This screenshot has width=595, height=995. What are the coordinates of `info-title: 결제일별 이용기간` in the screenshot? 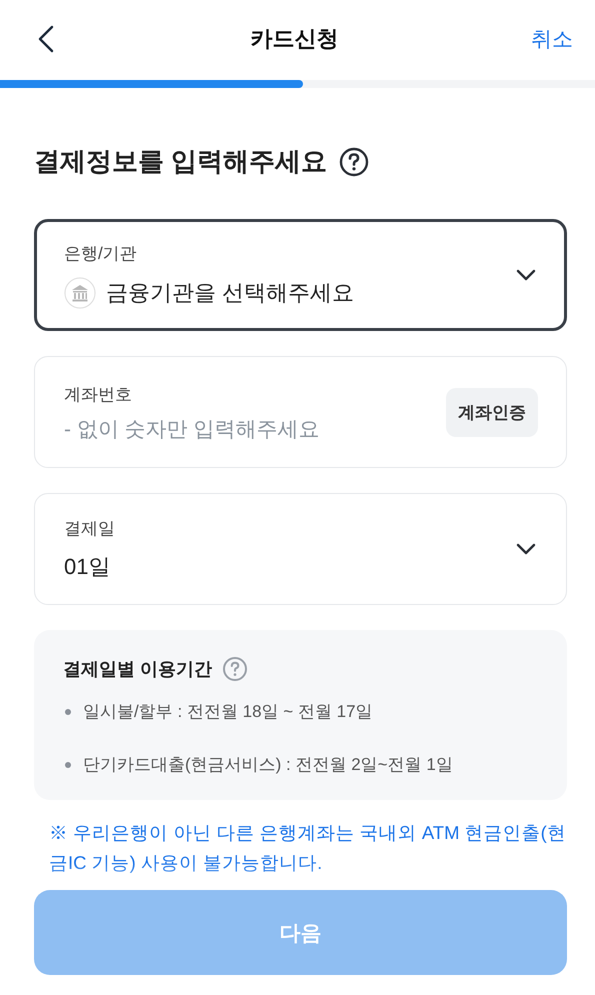 It's located at (137, 669).